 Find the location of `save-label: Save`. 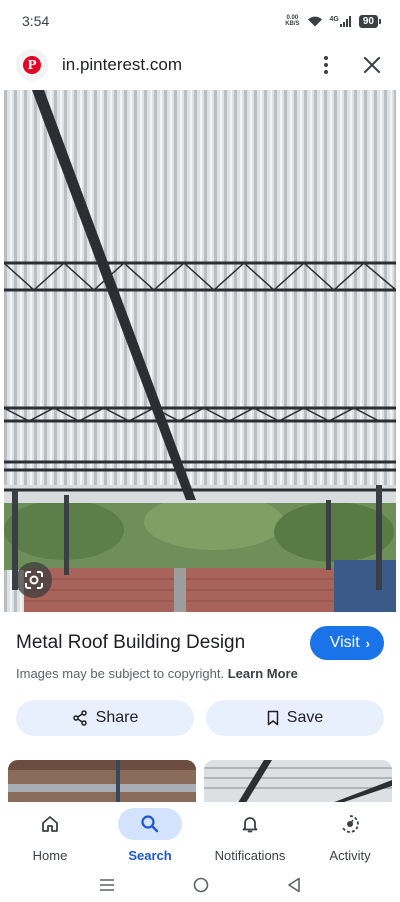

save-label: Save is located at coordinates (305, 717).